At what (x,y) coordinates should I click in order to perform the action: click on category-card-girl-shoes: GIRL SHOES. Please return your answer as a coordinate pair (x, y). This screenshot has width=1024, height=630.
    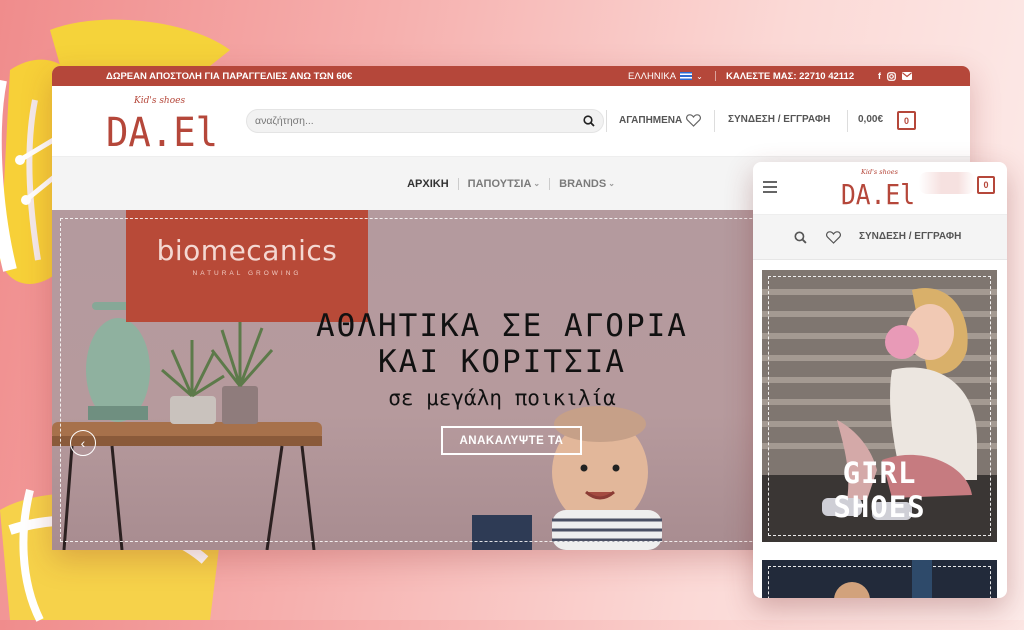
    Looking at the image, I should click on (879, 406).